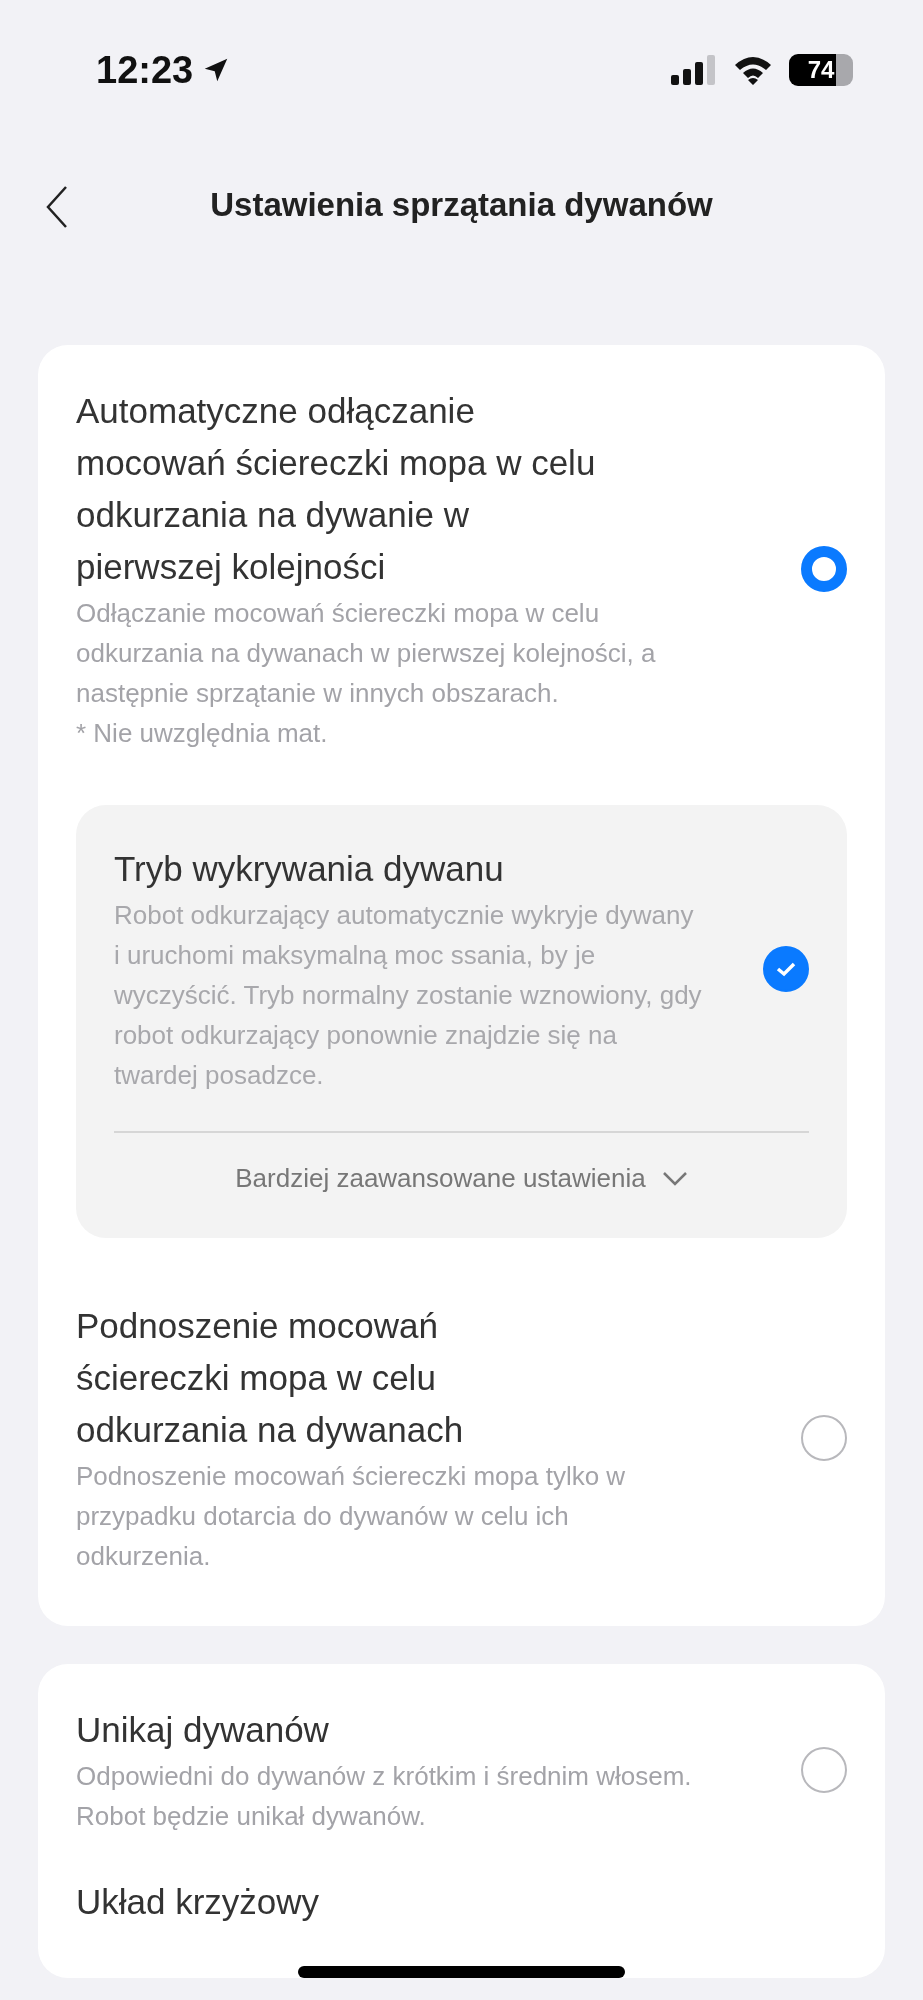 This screenshot has height=2000, width=923. I want to click on option-title: Unikaj dywanów, so click(203, 1730).